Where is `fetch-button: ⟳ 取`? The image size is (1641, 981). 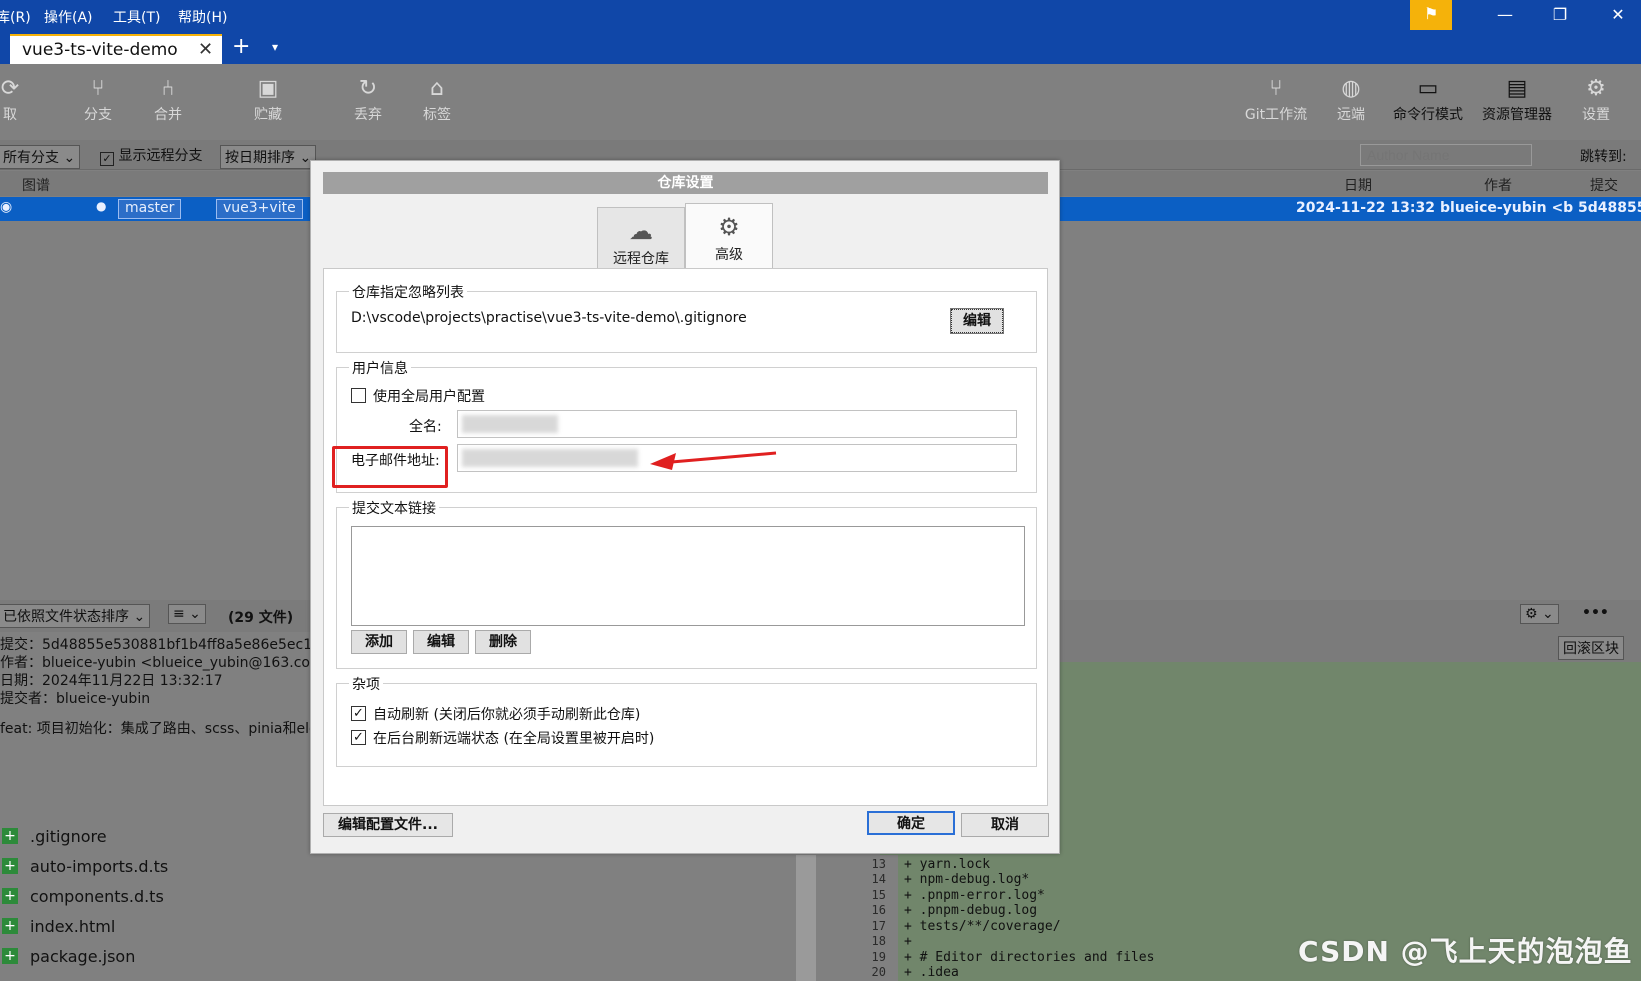
fetch-button: ⟳ 取 is located at coordinates (15, 99).